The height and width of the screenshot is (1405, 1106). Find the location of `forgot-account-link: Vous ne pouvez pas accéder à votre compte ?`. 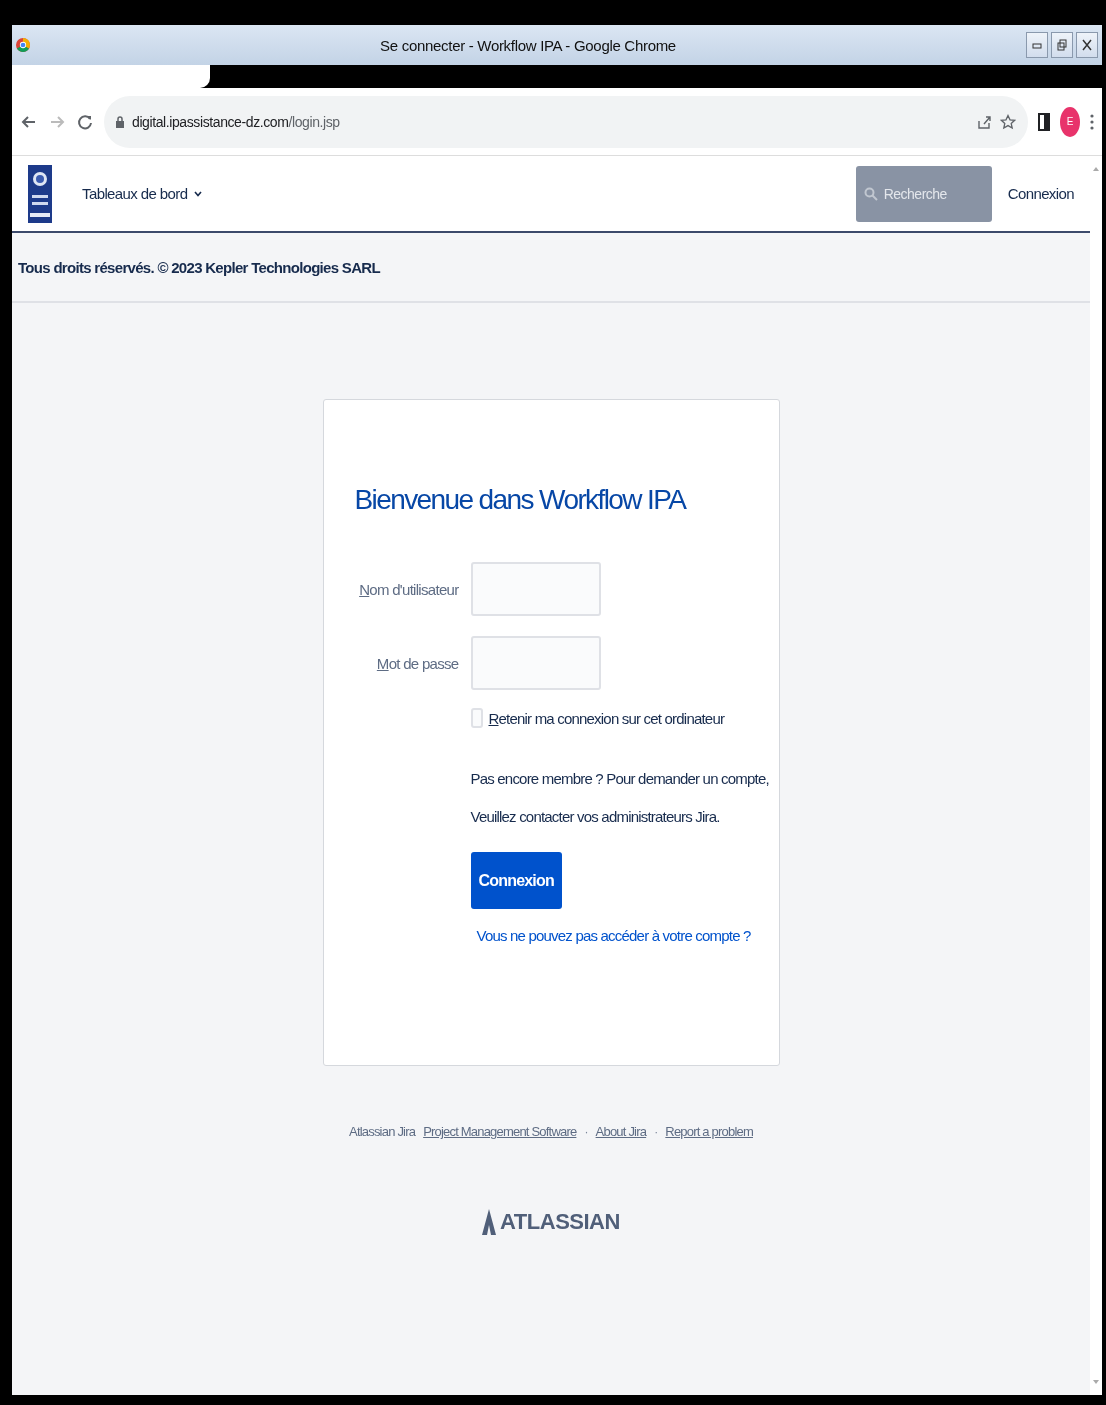

forgot-account-link: Vous ne pouvez pas accéder à votre compte ? is located at coordinates (613, 935).